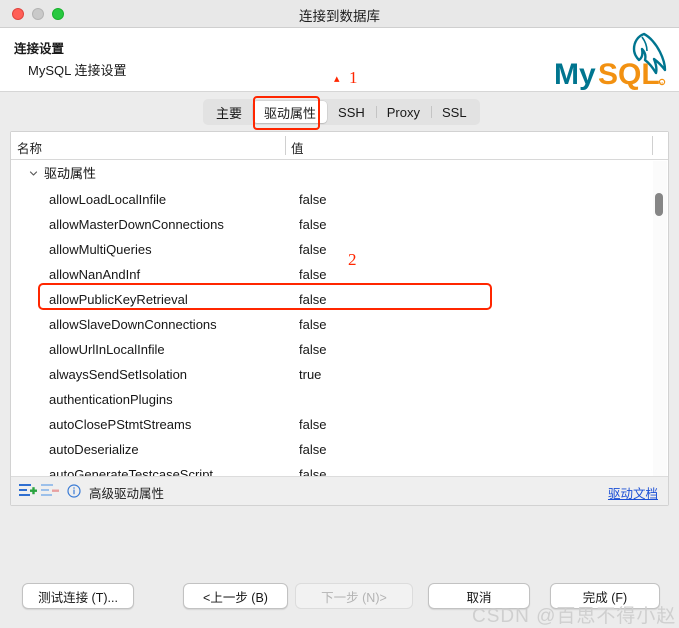 This screenshot has width=679, height=628. Describe the element at coordinates (136, 224) in the screenshot. I see `property-name: allowMasterDownConnections` at that location.